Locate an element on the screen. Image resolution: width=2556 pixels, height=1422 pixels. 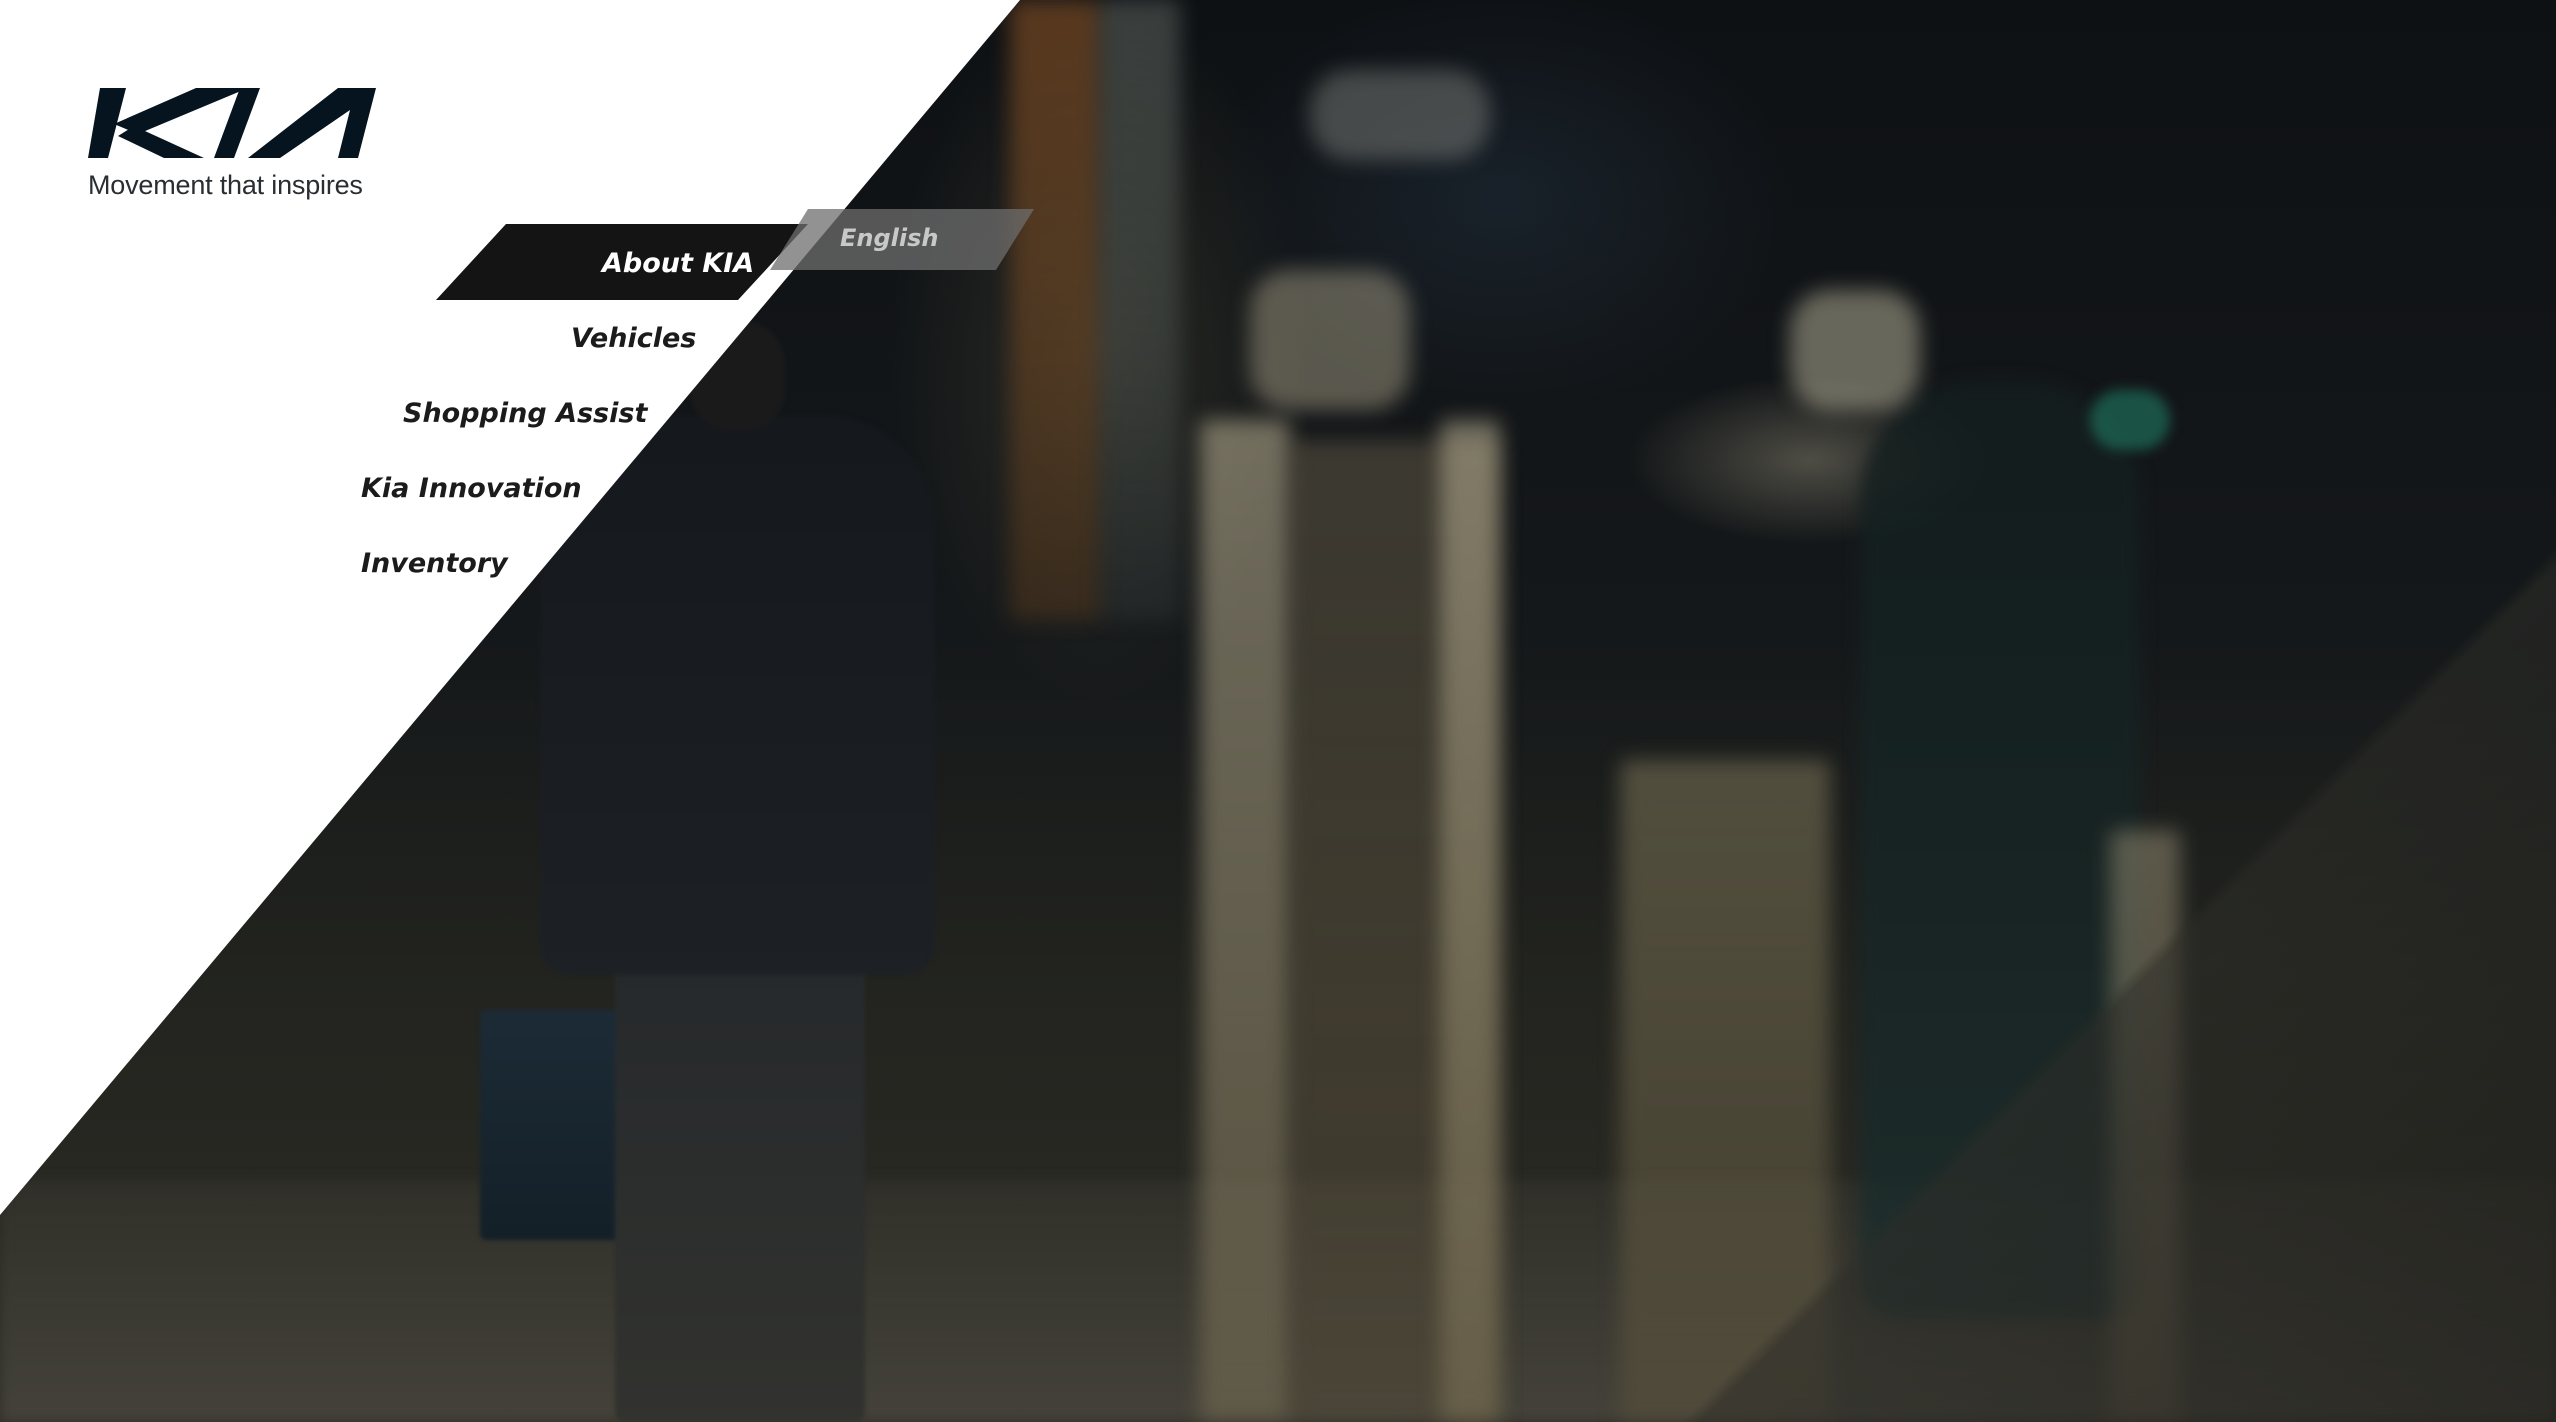
brand-tagline: Movement that inspires is located at coordinates (225, 185).